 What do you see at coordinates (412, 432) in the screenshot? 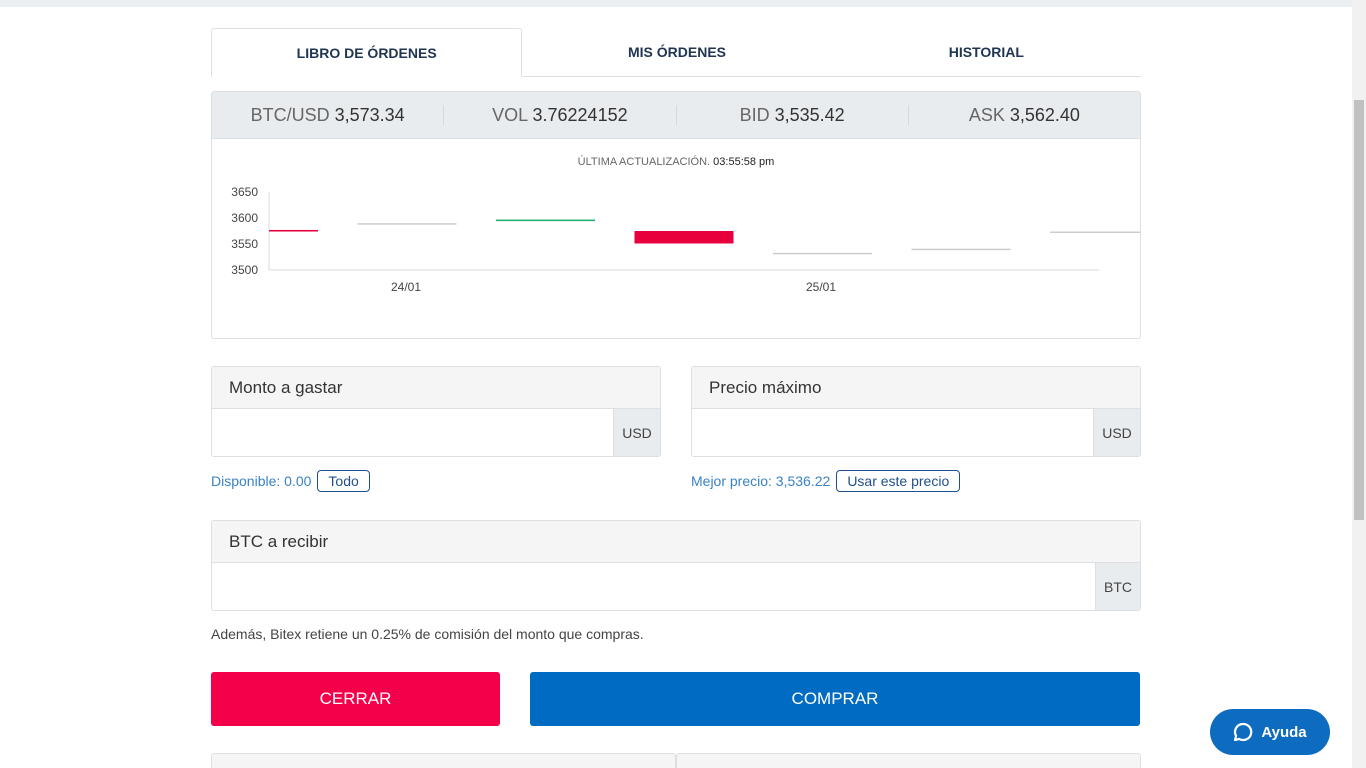
I see `amount-input` at bounding box center [412, 432].